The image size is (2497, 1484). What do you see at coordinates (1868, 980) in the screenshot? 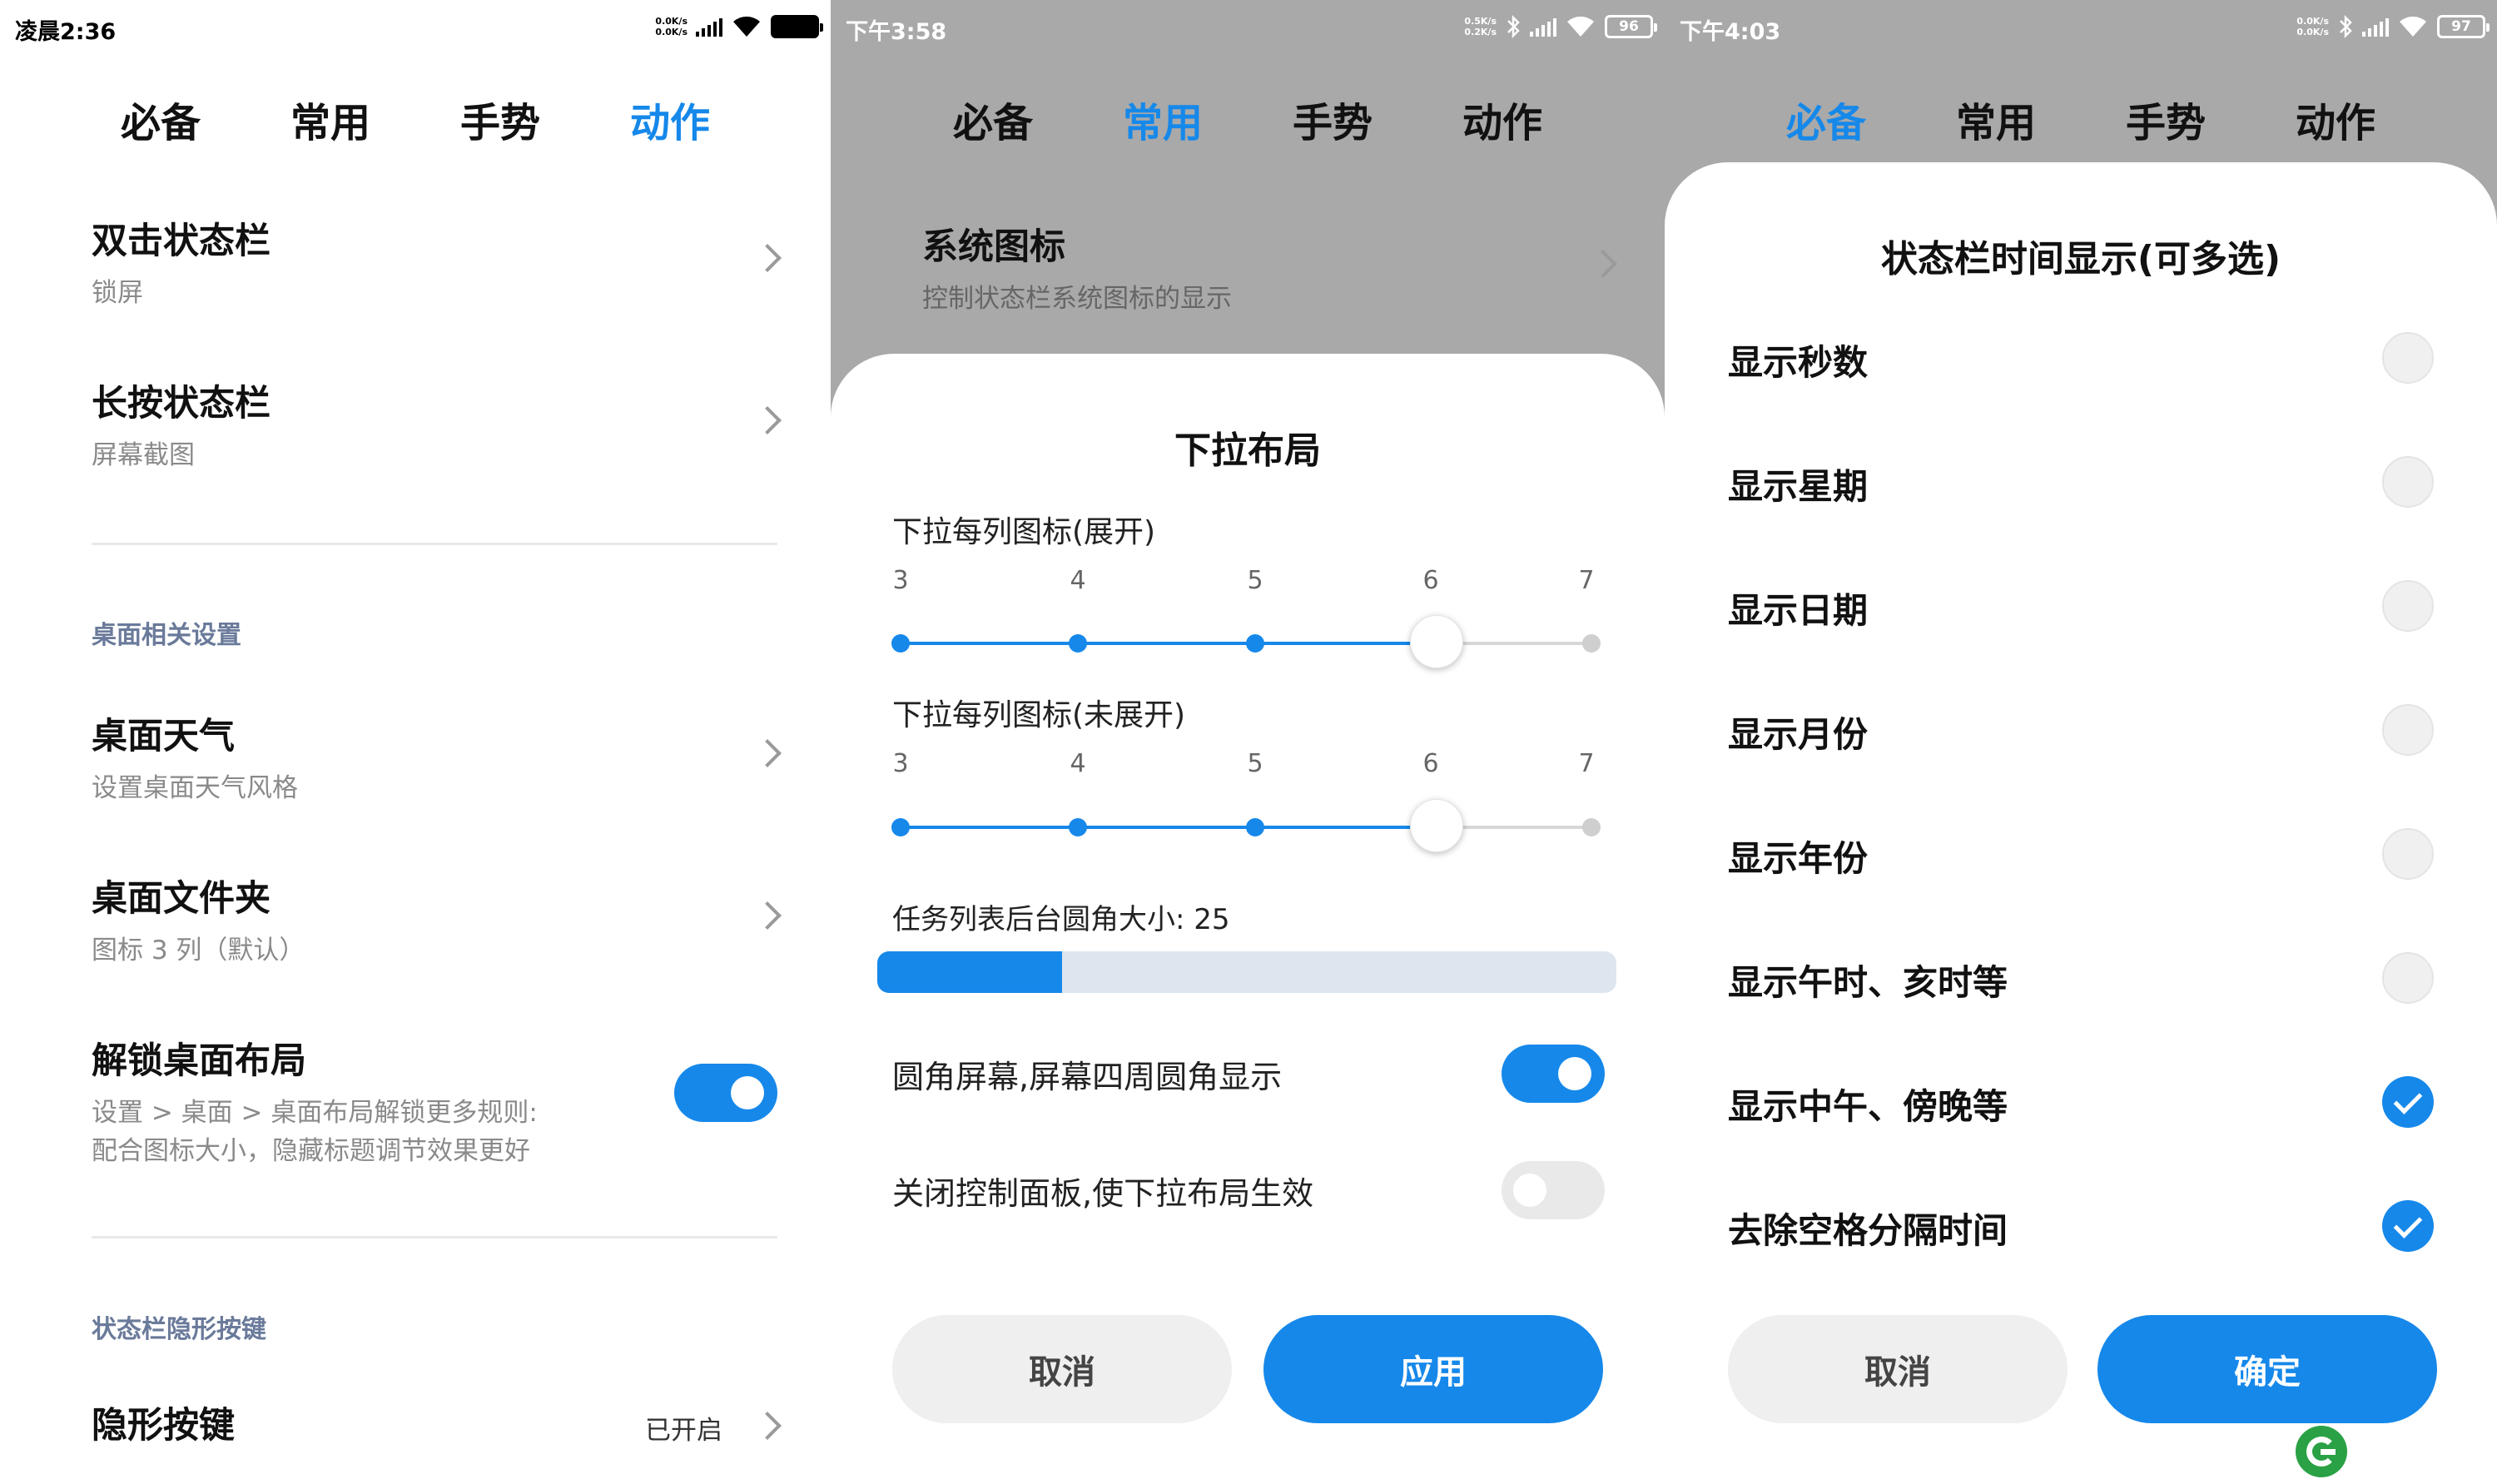
I see `option-label: 显示午时、亥时等` at bounding box center [1868, 980].